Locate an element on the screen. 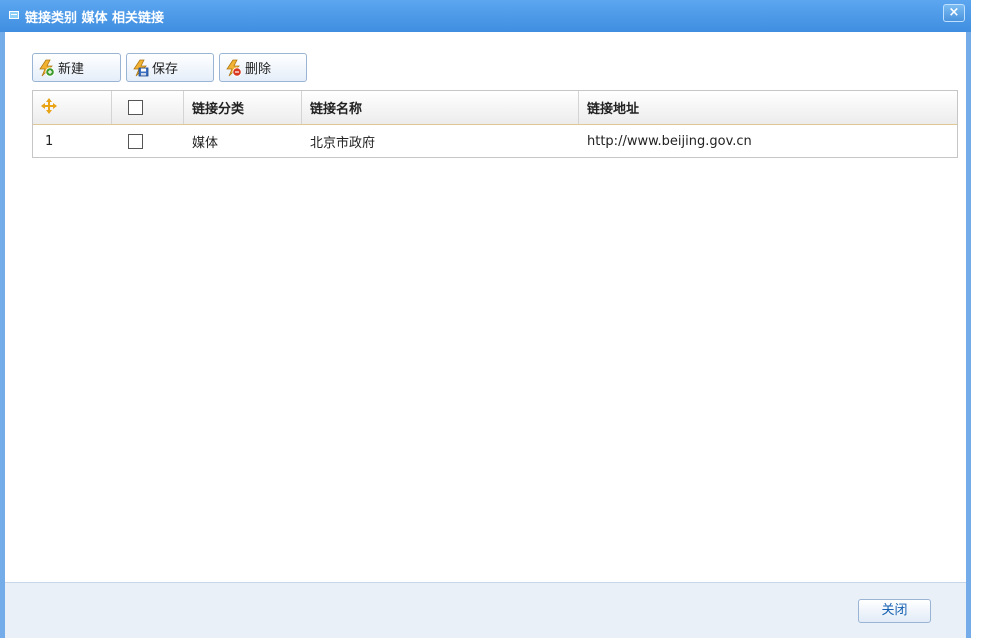 Image resolution: width=981 pixels, height=644 pixels. row-index: 1 is located at coordinates (49, 141).